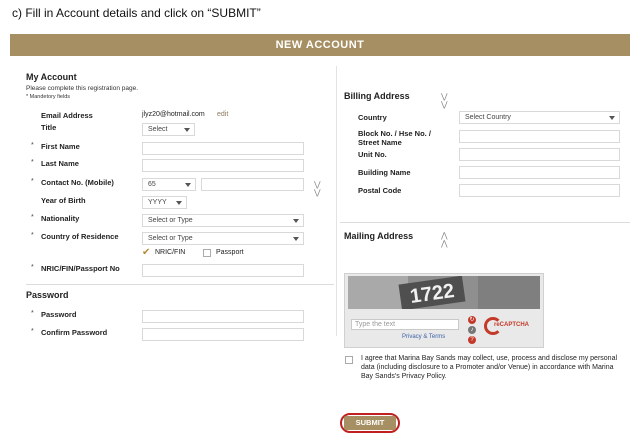 The width and height of the screenshot is (640, 444). I want to click on first-name-label: First Name, so click(60, 146).